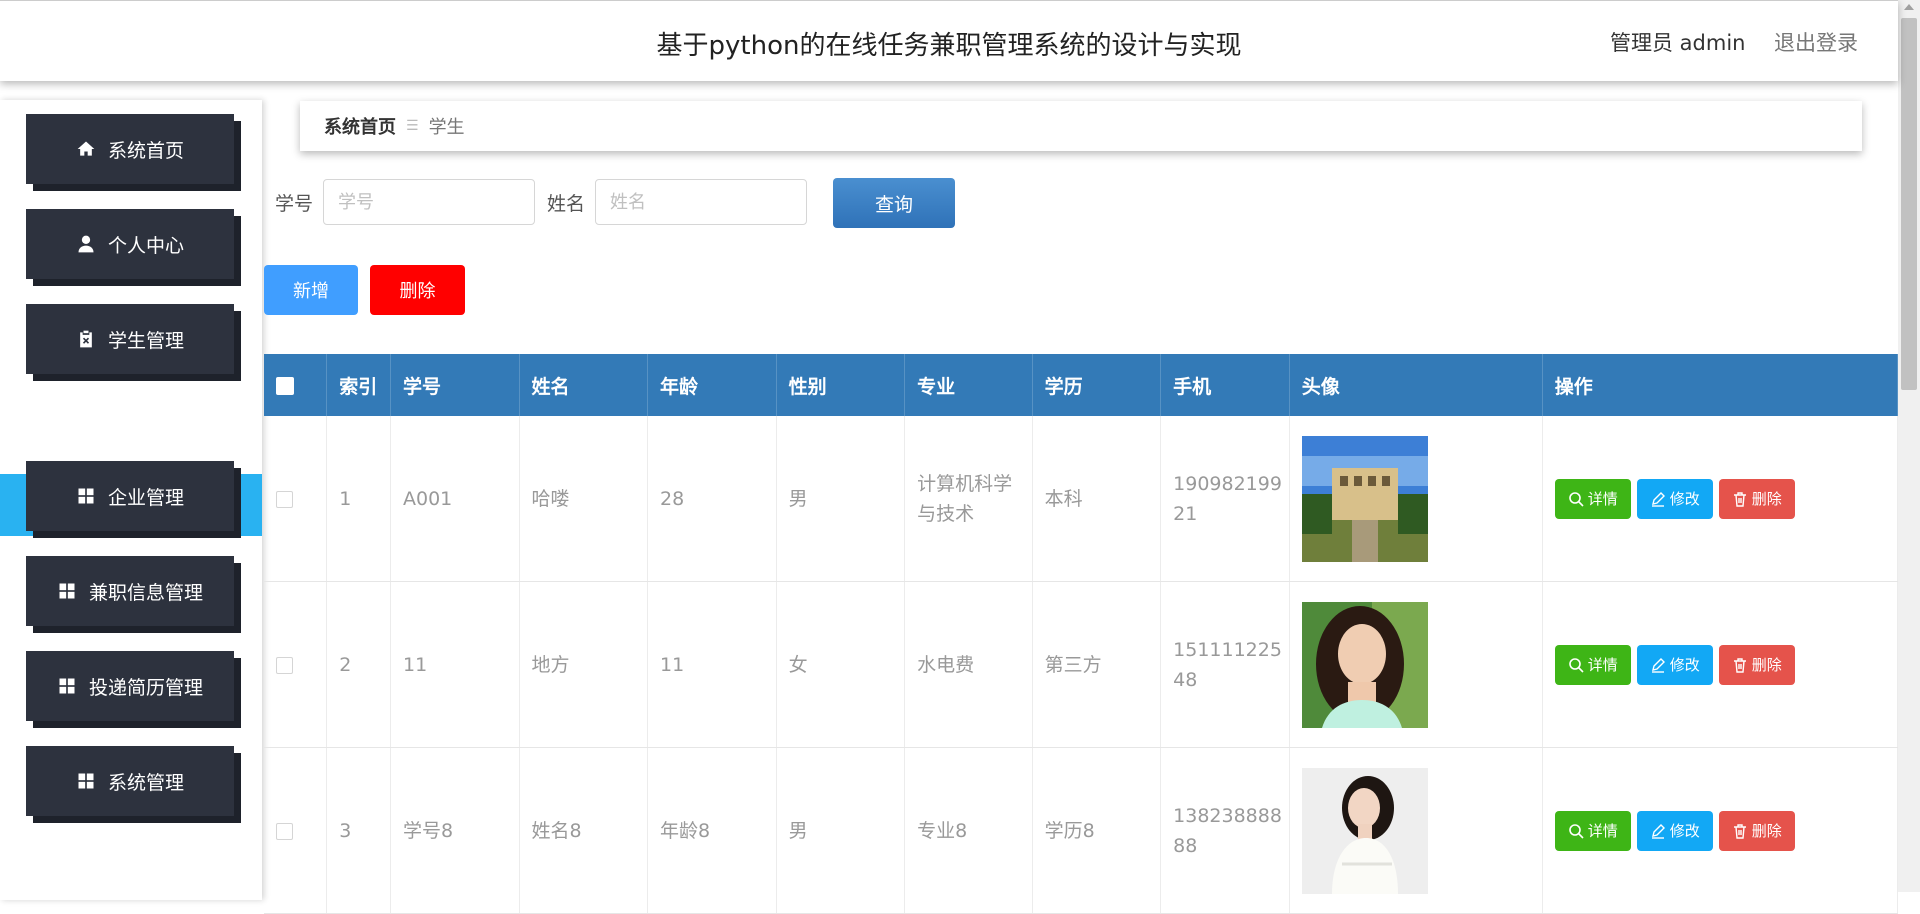 Image resolution: width=1920 pixels, height=914 pixels. Describe the element at coordinates (145, 782) in the screenshot. I see `sidebar-item-label: 系统管理` at that location.